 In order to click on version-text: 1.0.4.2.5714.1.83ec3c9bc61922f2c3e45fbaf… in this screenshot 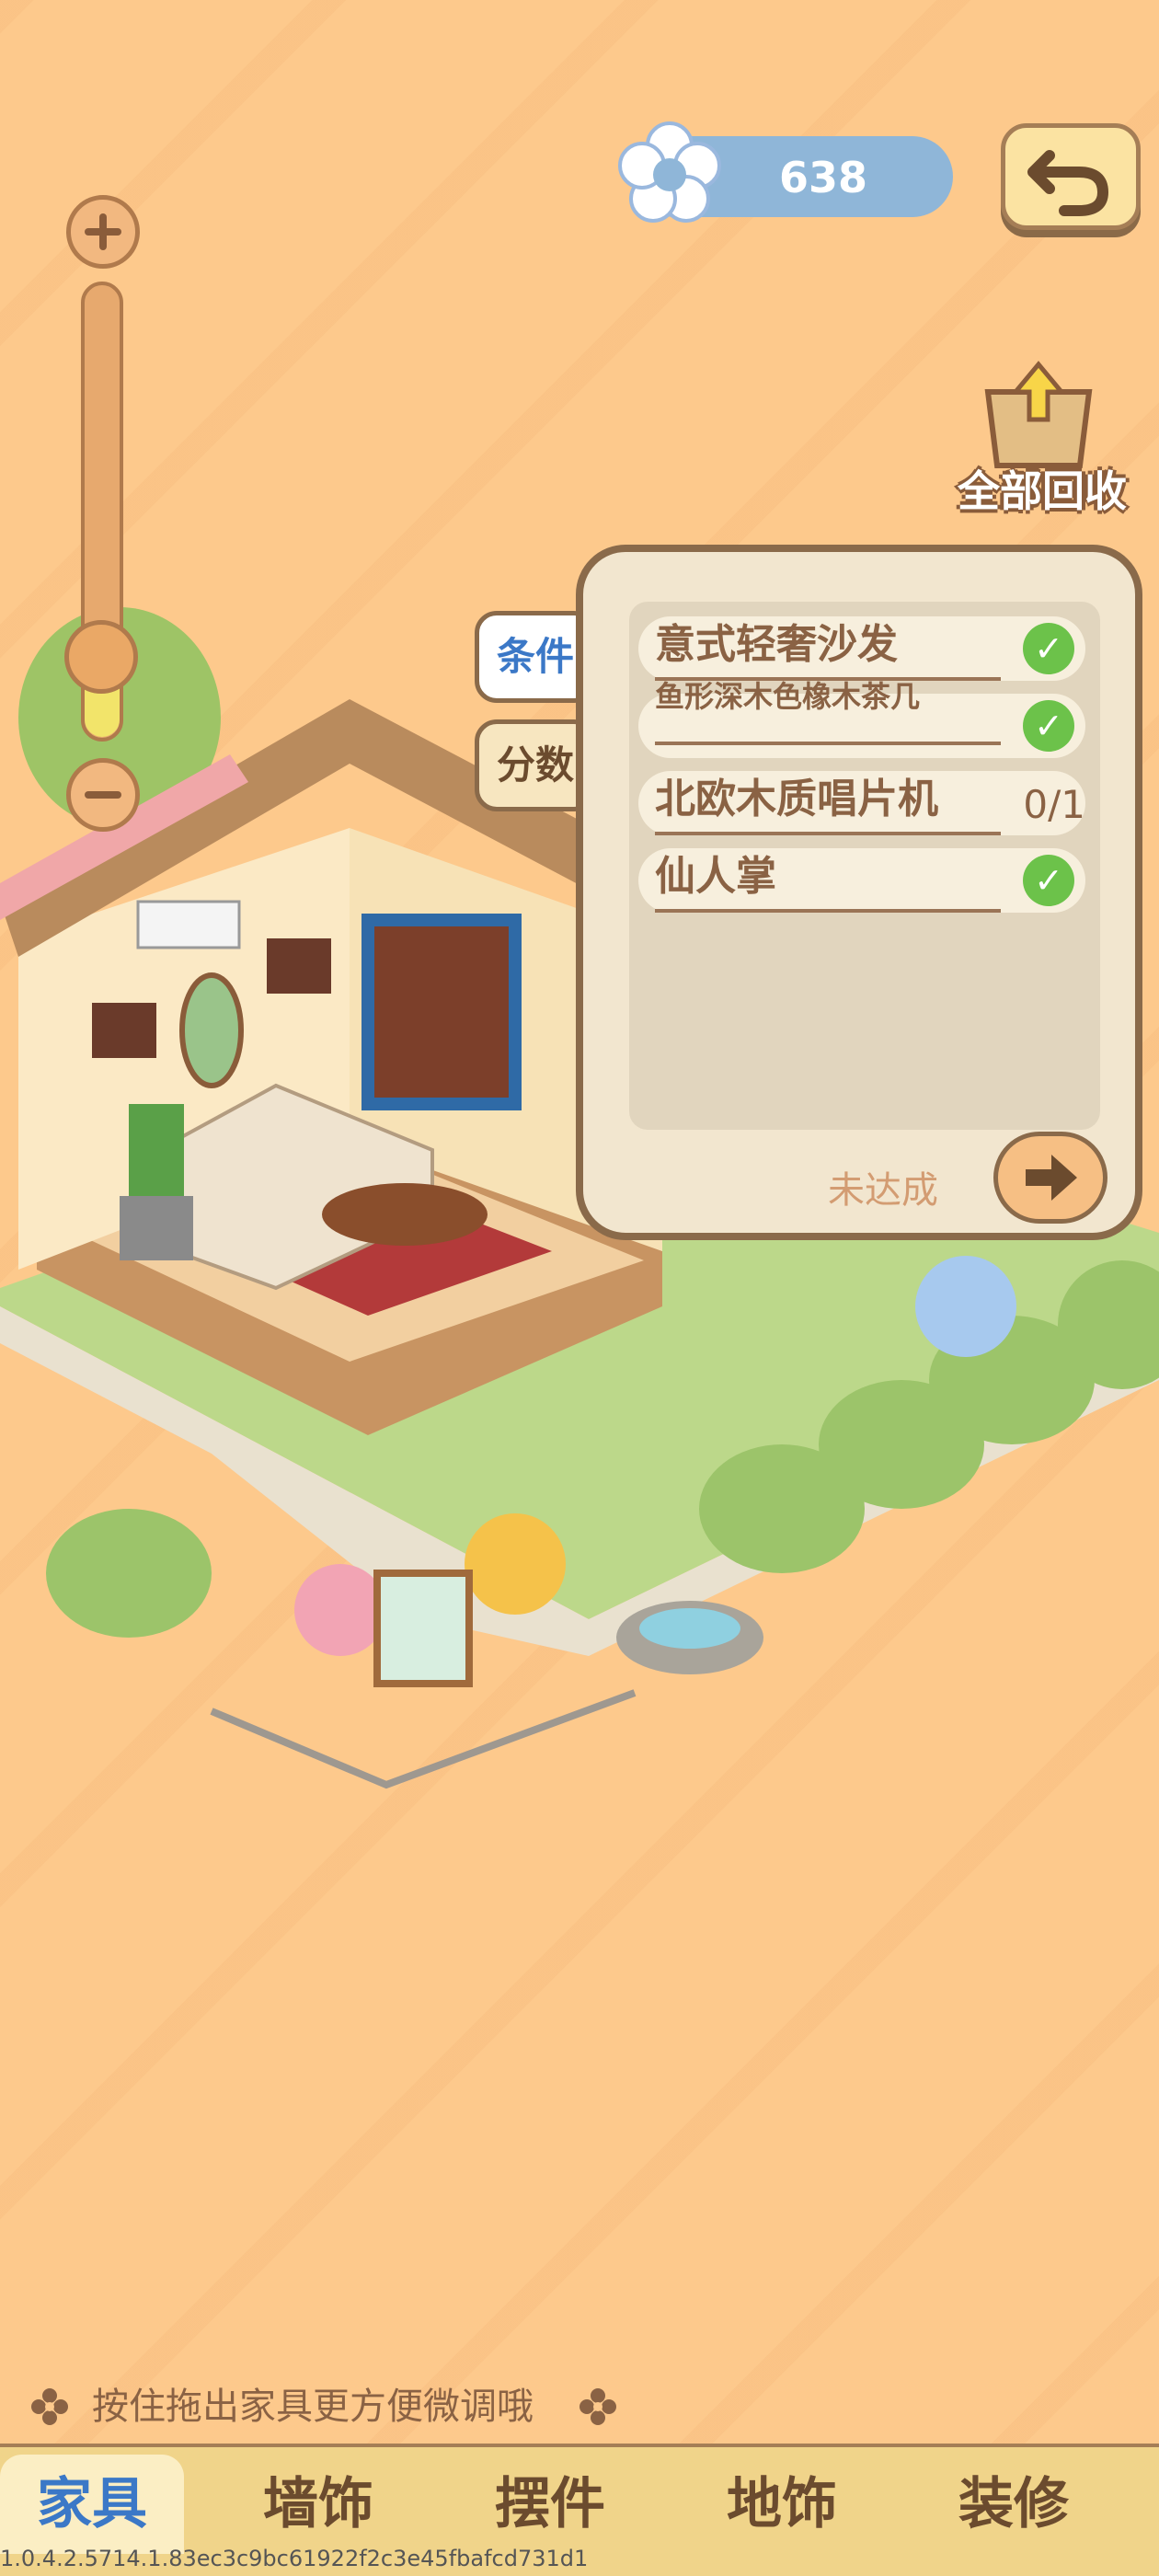, I will do `click(294, 2558)`.